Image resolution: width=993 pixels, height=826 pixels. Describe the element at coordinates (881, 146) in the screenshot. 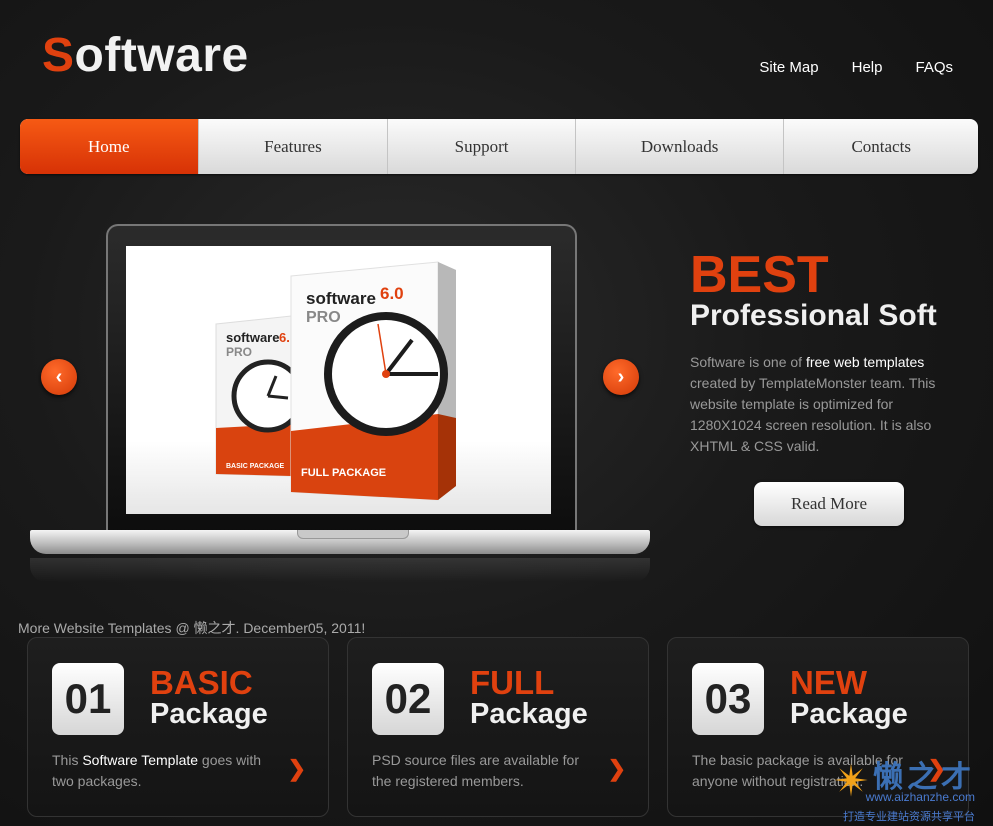

I see `nav-item-contacts: Contacts` at that location.